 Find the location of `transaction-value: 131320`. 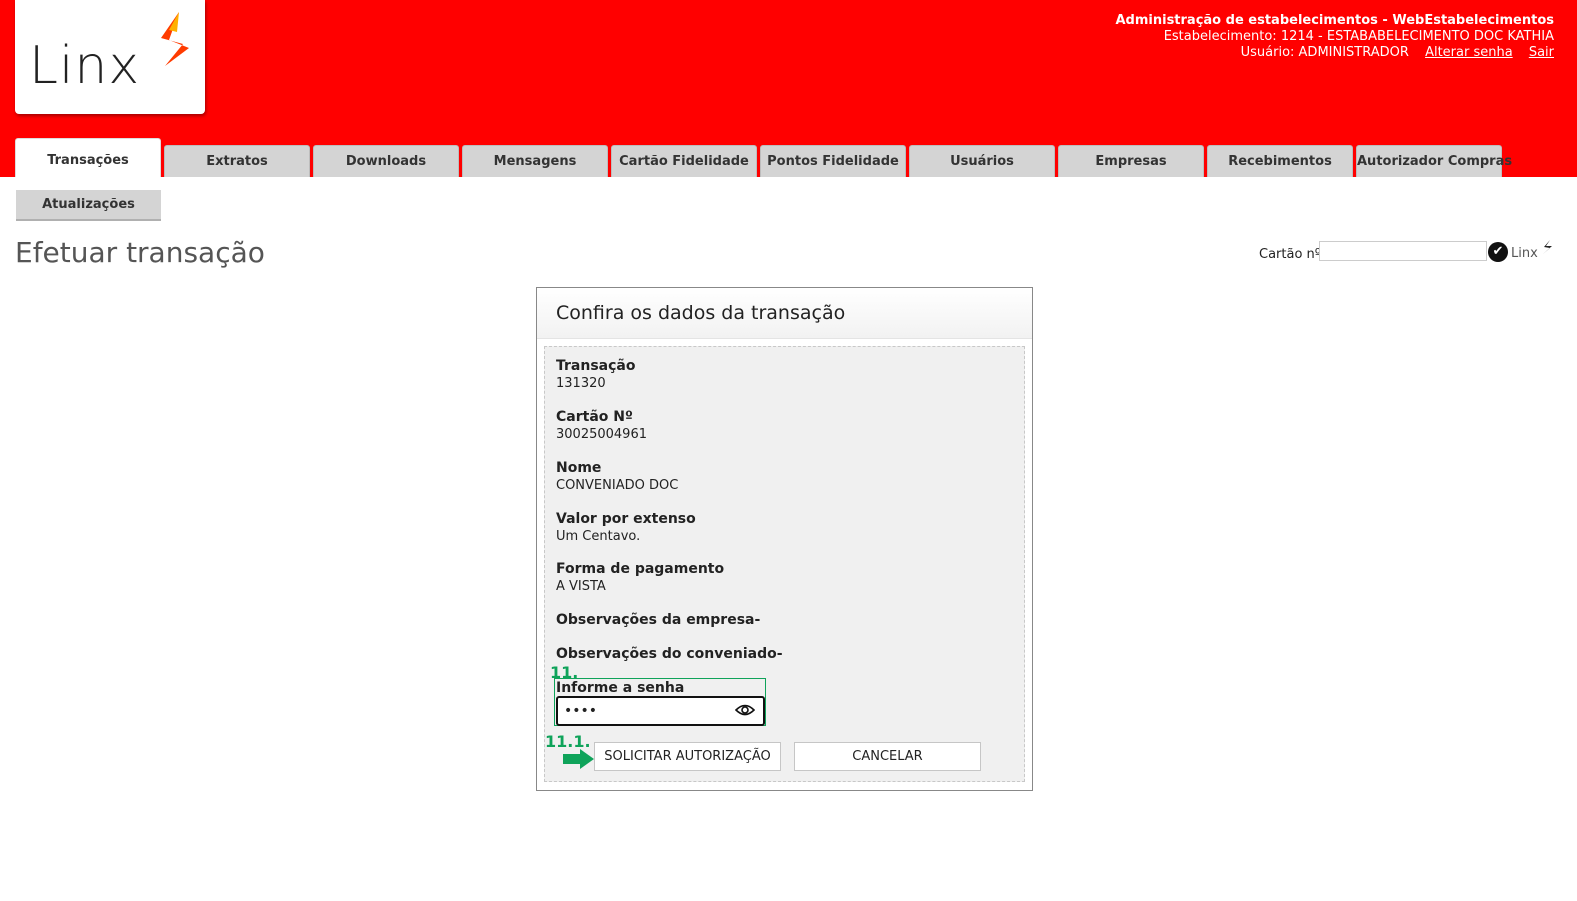

transaction-value: 131320 is located at coordinates (581, 383).